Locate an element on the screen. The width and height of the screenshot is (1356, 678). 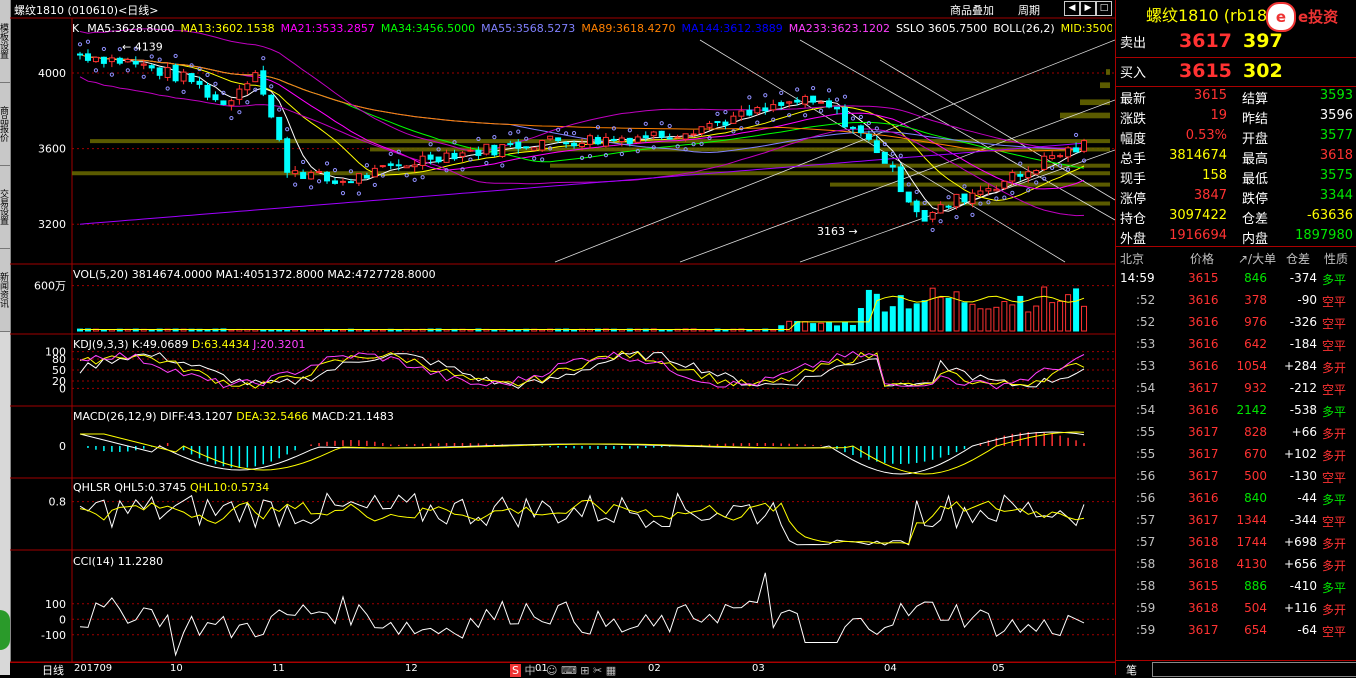
ime-mode-icon: 中 · ☺ ⌨ ⊞ ✂ ▦ is located at coordinates (570, 670).